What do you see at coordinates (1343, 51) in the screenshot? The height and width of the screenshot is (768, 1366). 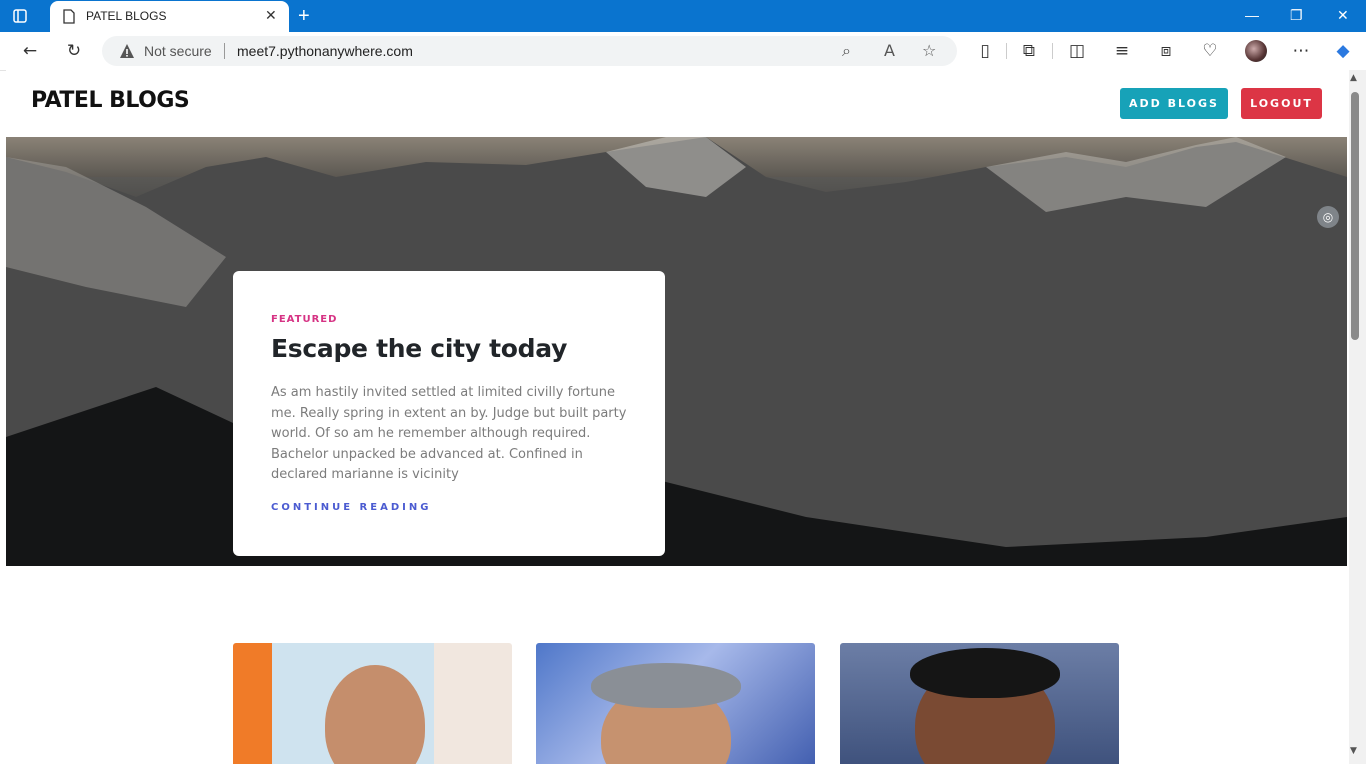 I see `copilot-icon: ◆` at bounding box center [1343, 51].